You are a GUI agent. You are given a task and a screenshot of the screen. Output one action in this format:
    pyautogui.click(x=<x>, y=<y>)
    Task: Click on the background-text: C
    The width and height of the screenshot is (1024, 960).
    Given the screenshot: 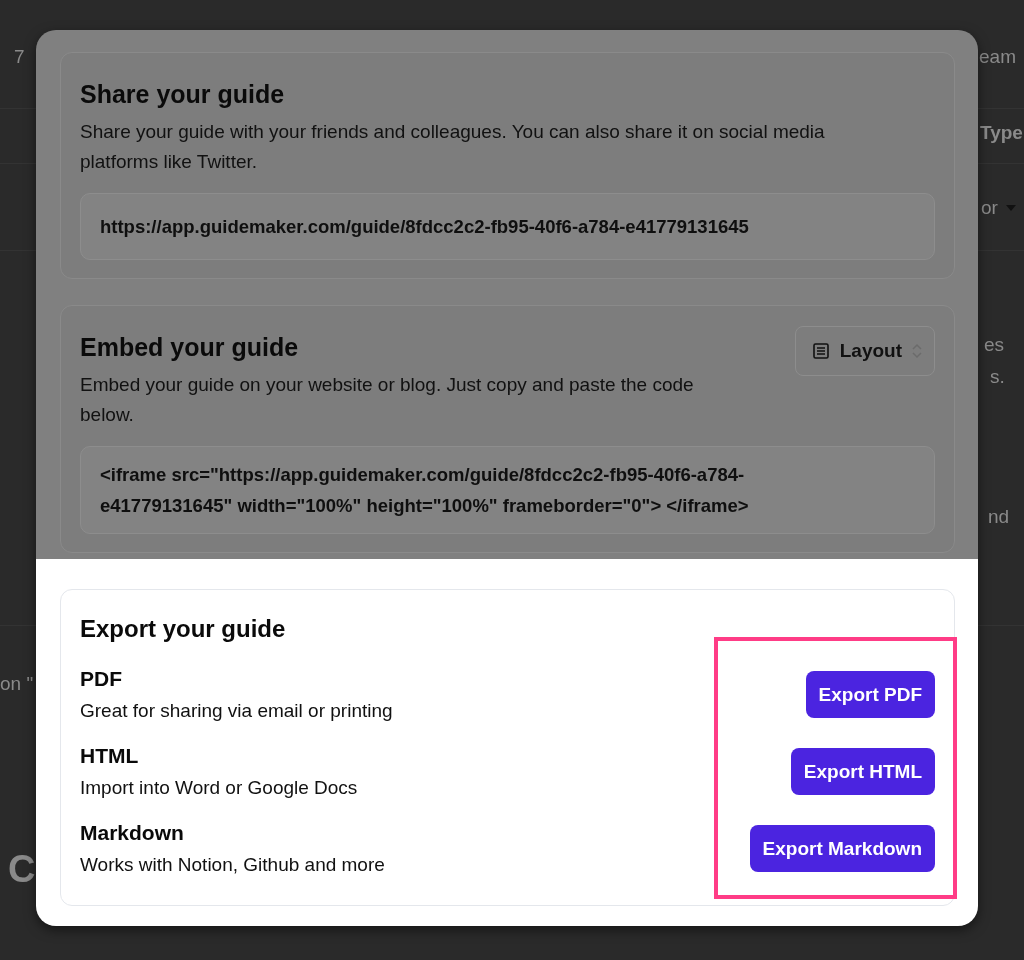 What is the action you would take?
    pyautogui.click(x=22, y=869)
    